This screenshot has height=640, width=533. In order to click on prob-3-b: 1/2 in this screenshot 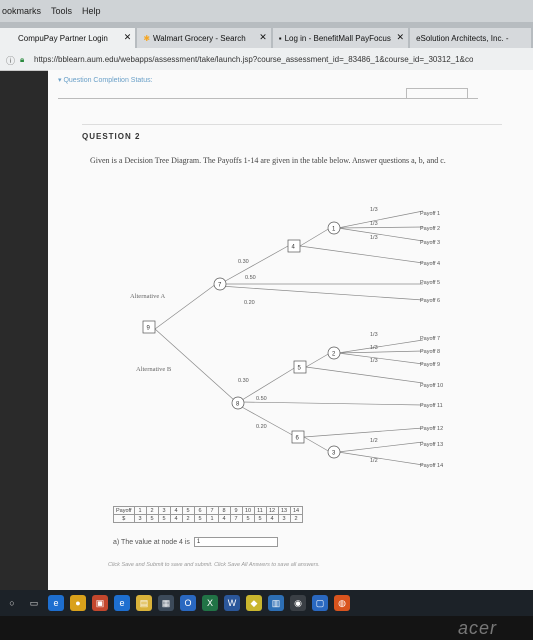, I will do `click(374, 461)`.